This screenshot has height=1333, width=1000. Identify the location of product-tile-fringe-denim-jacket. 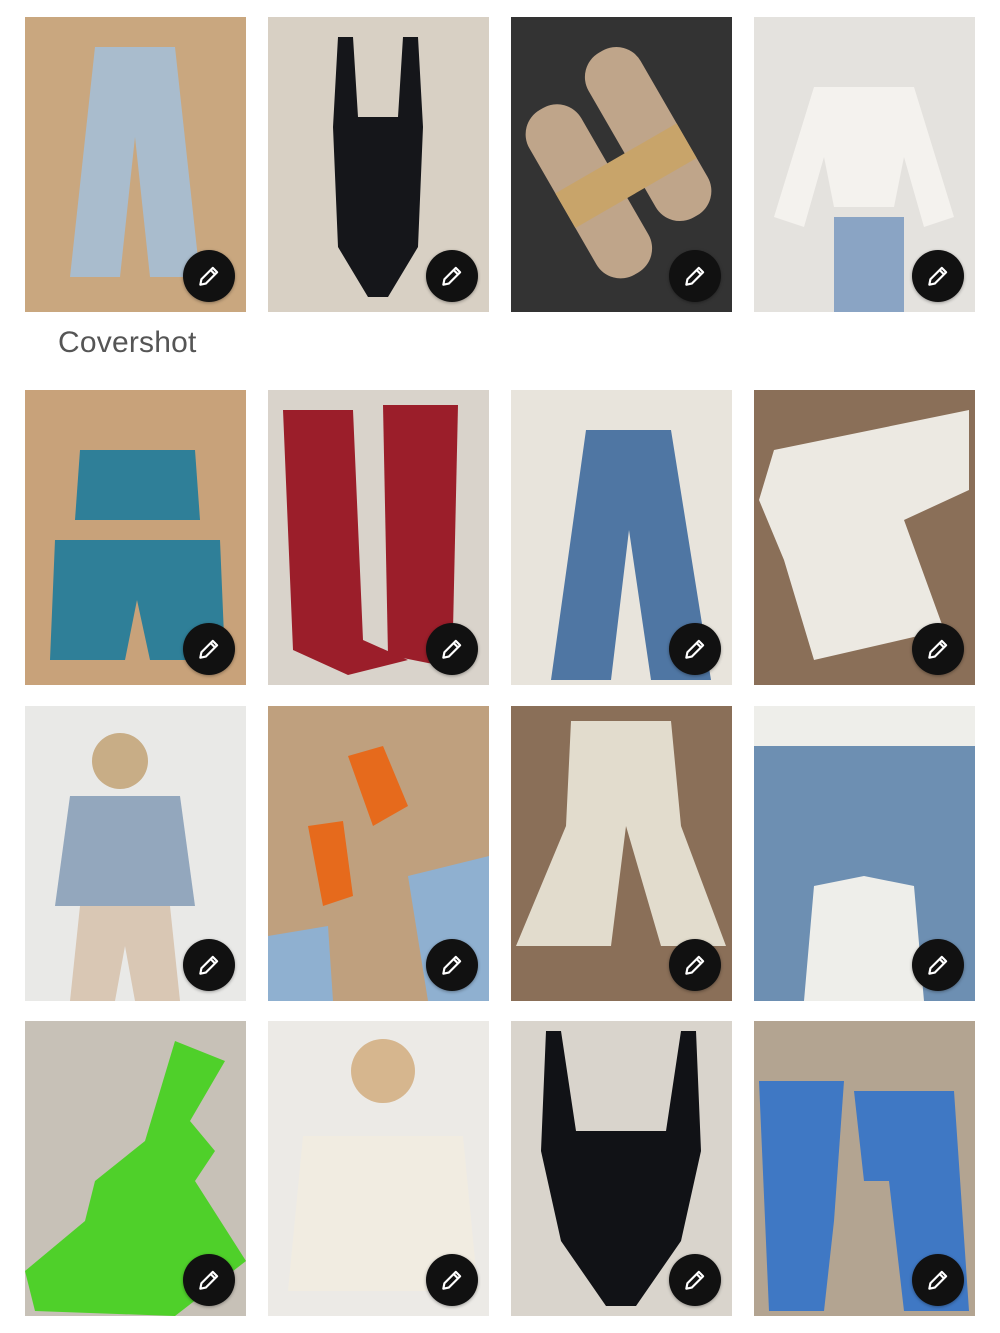
(864, 853).